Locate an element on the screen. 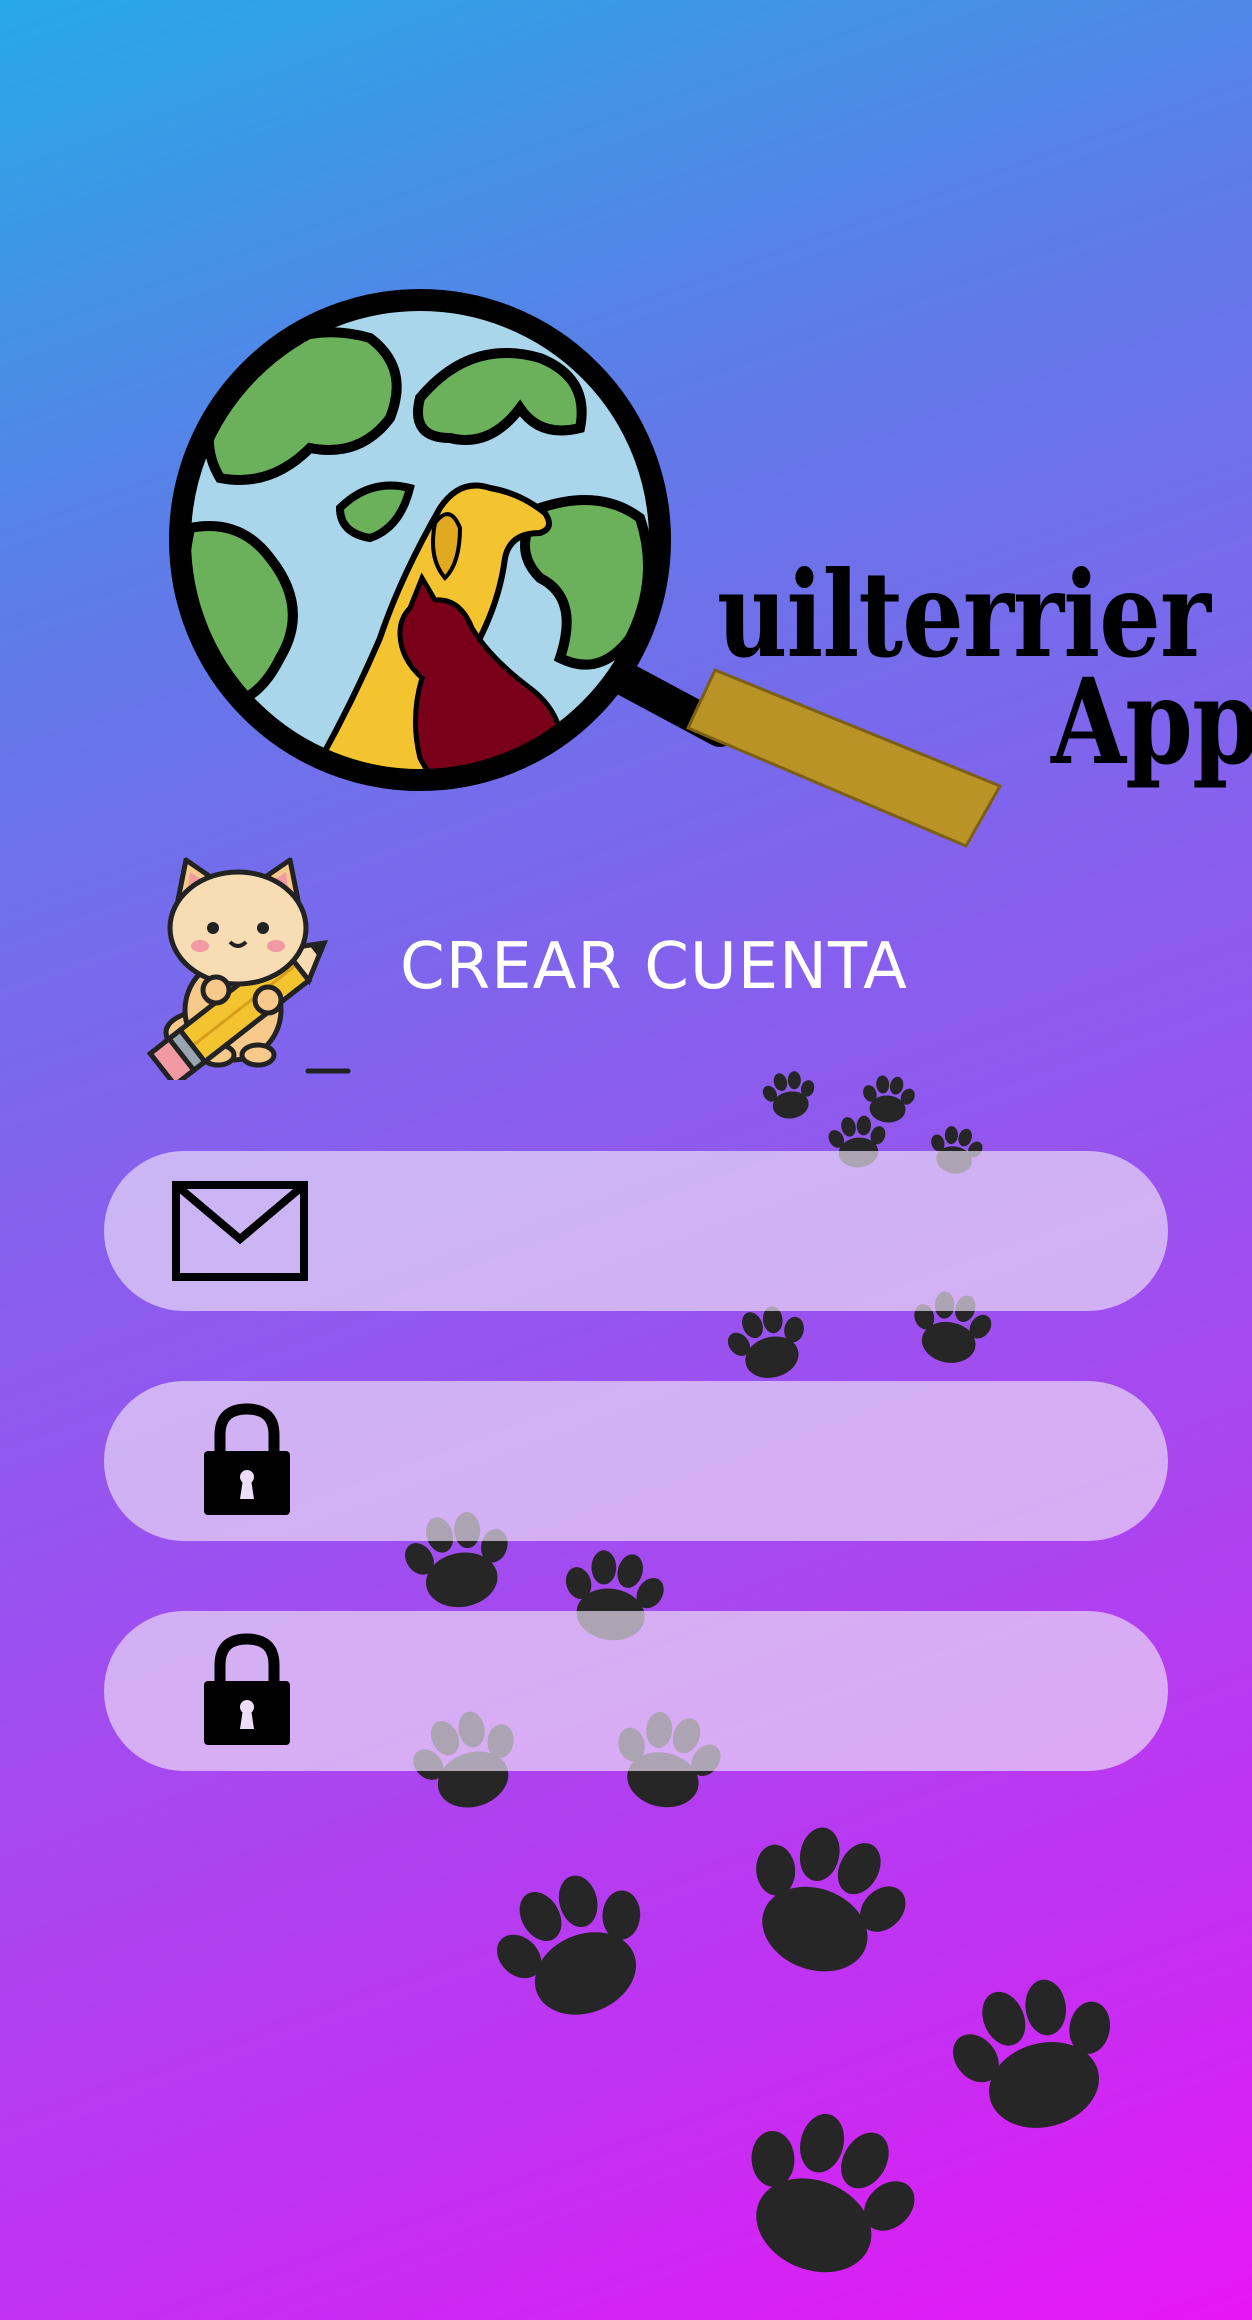  email-field is located at coordinates (636, 1231).